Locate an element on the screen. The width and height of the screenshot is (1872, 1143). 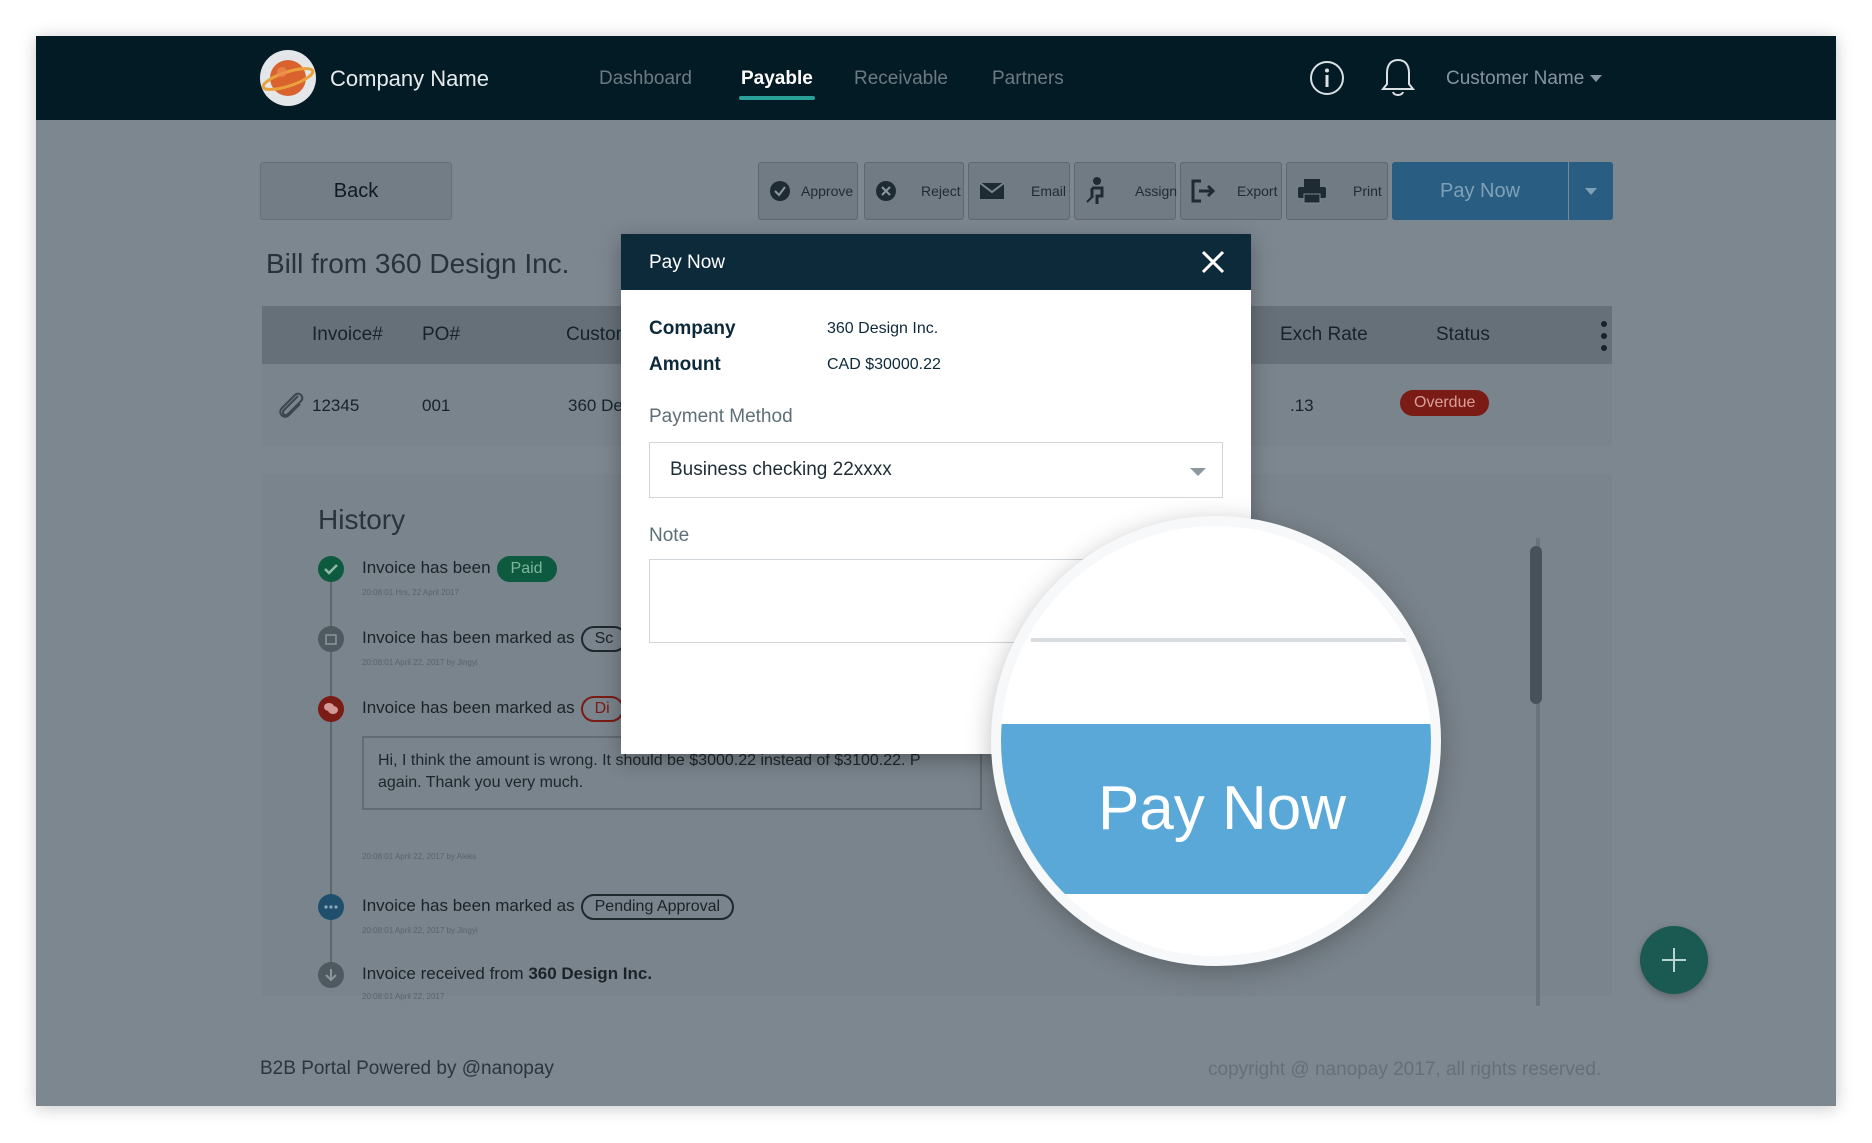
status-pill: Di is located at coordinates (602, 709).